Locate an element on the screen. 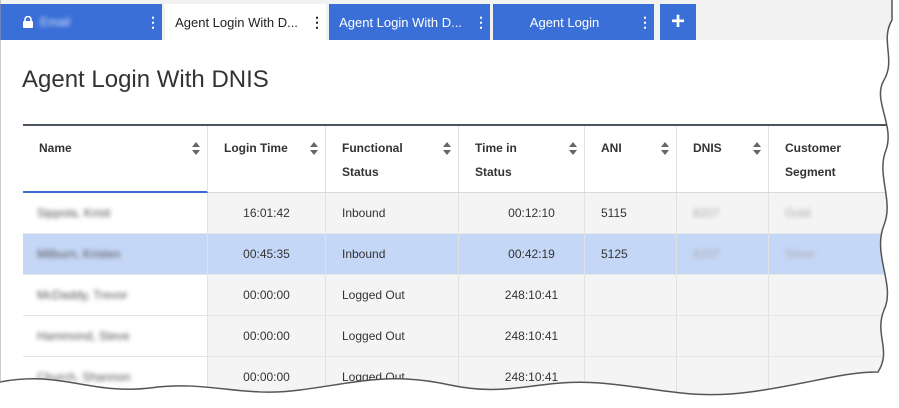 This screenshot has width=899, height=408. column-header-ani: ANI is located at coordinates (631, 159).